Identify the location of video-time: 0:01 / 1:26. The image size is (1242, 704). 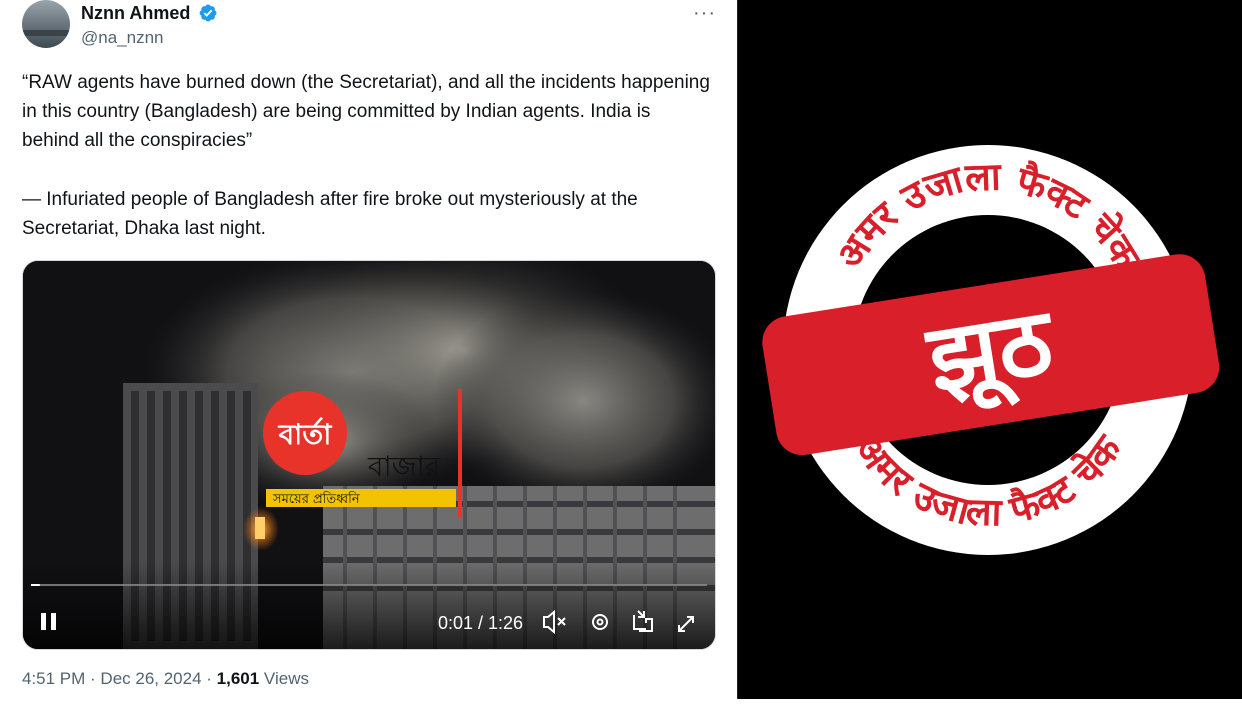
(480, 623).